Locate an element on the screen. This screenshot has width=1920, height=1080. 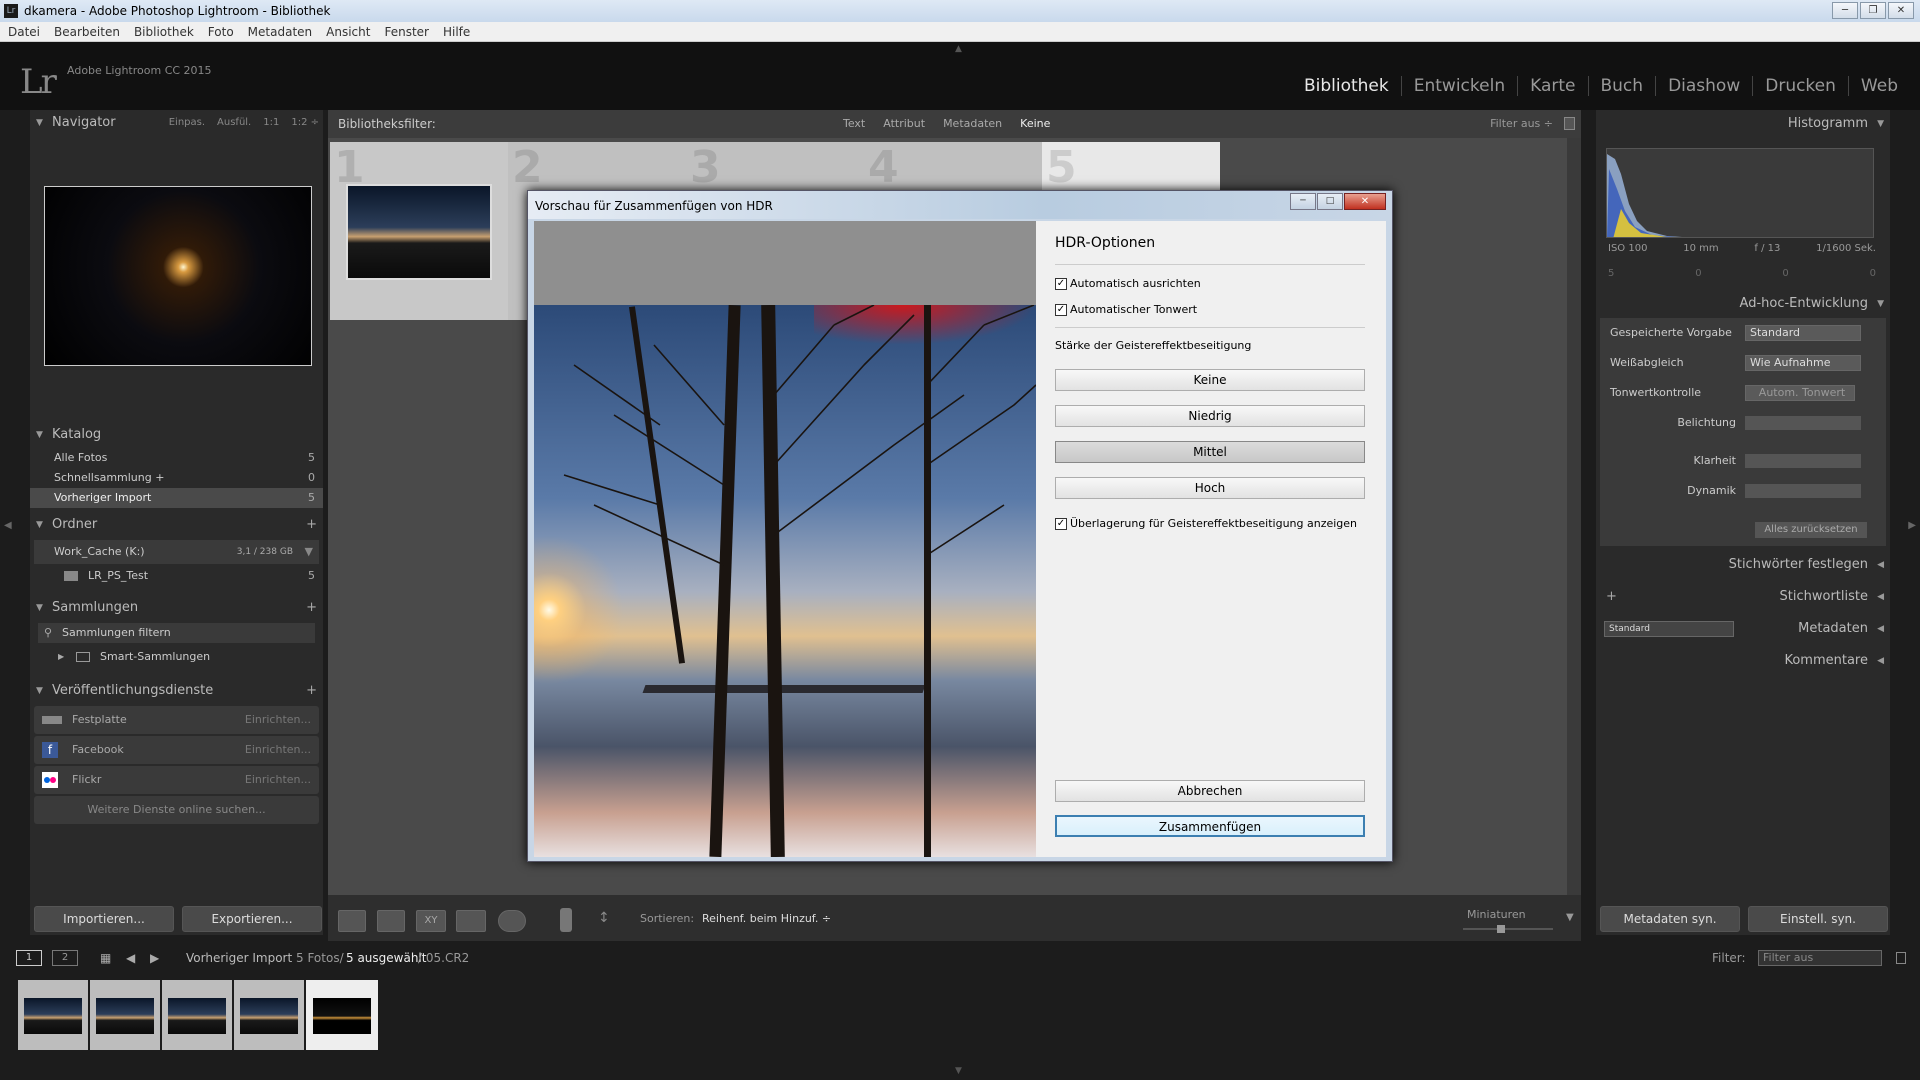
zoom-fill: Ausfül. is located at coordinates (234, 123).